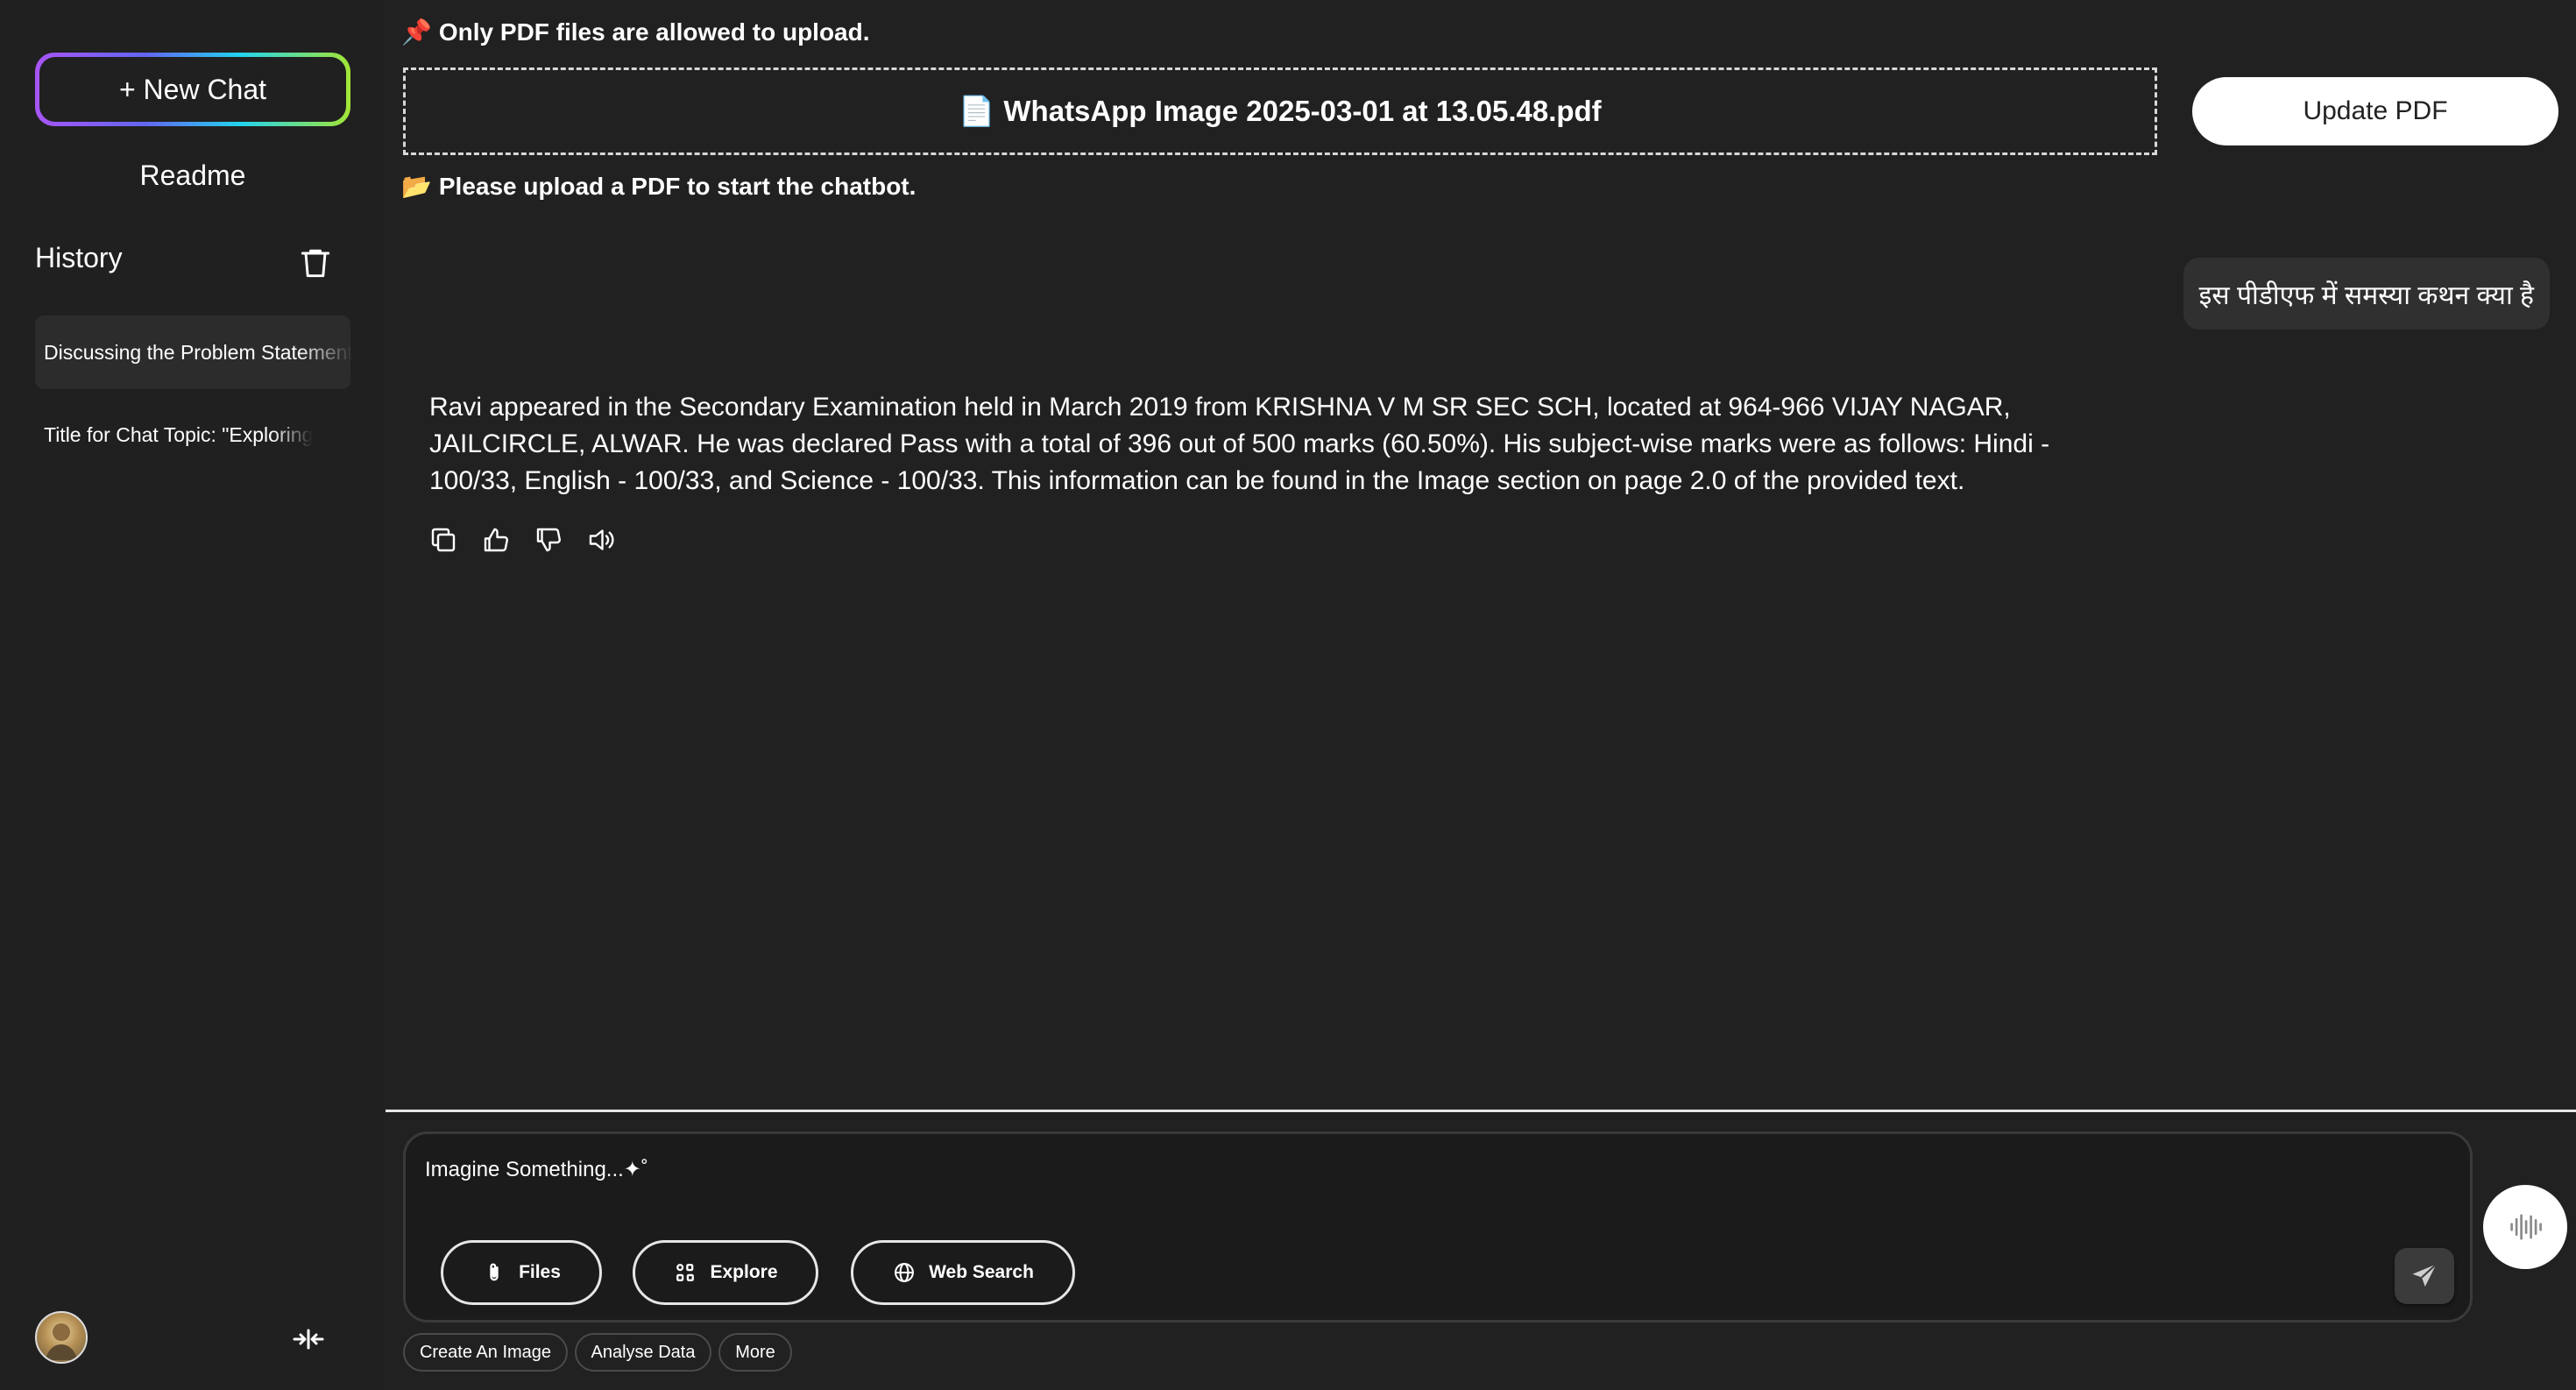 This screenshot has height=1390, width=2576. What do you see at coordinates (685, 1272) in the screenshot?
I see `grid-icon` at bounding box center [685, 1272].